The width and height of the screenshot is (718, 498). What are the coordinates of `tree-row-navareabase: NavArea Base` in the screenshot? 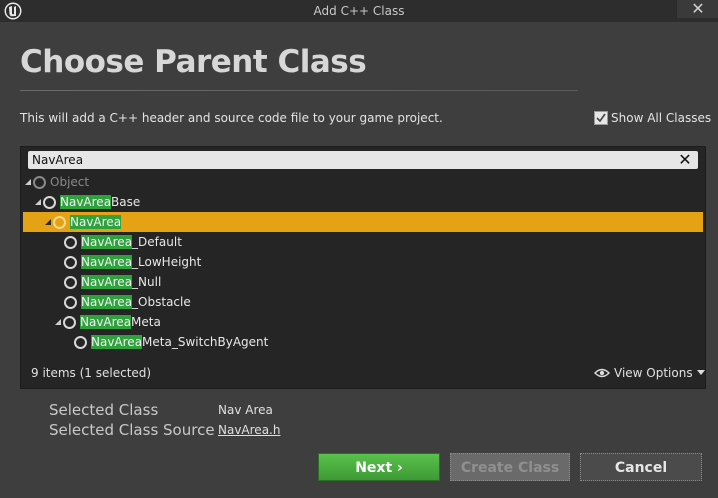 It's located at (87, 202).